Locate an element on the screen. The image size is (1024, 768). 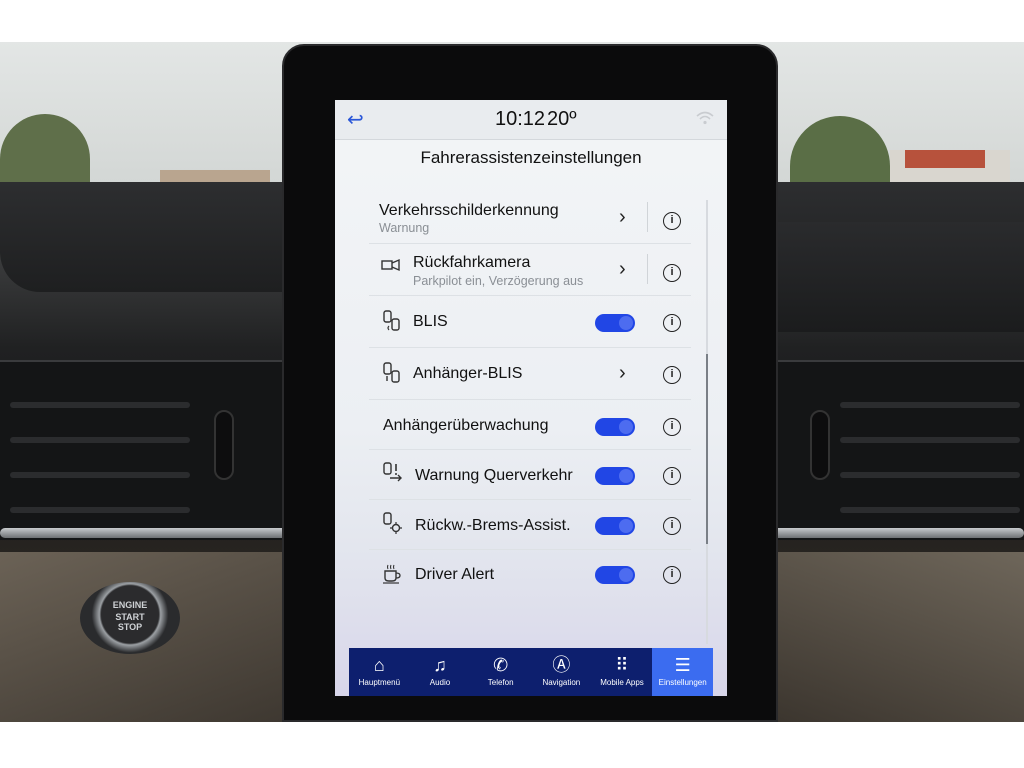
scrollbar-thumb is located at coordinates (707, 449).